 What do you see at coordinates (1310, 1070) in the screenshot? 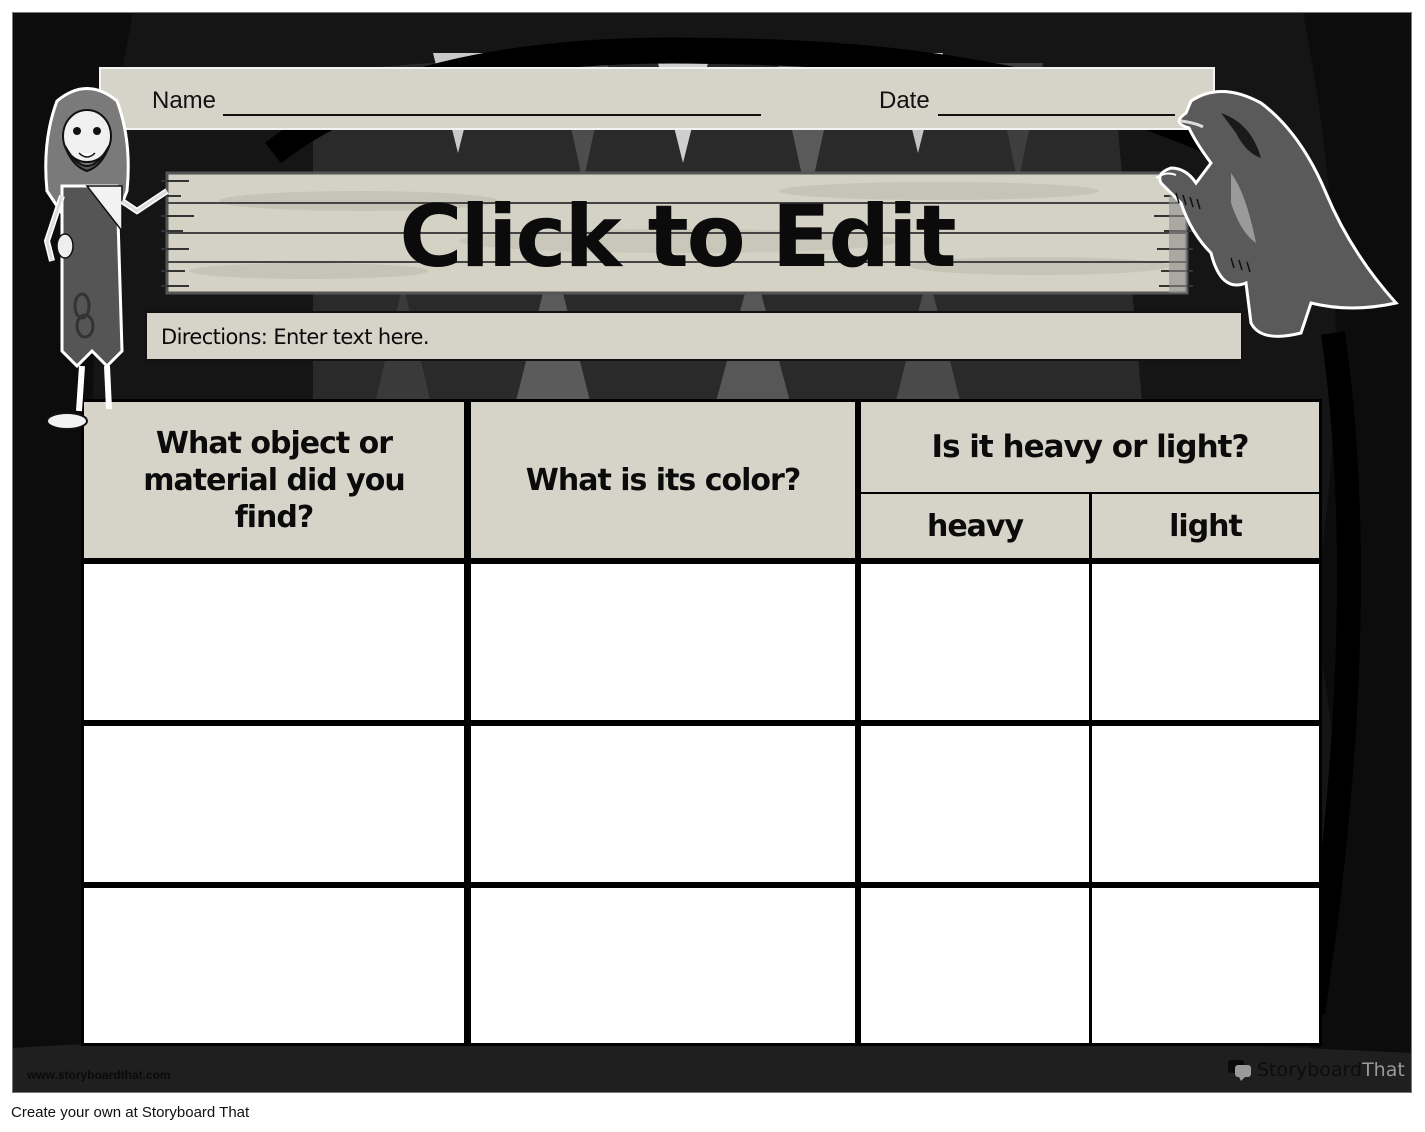
I see `logo-story-text: Storyboard` at bounding box center [1310, 1070].